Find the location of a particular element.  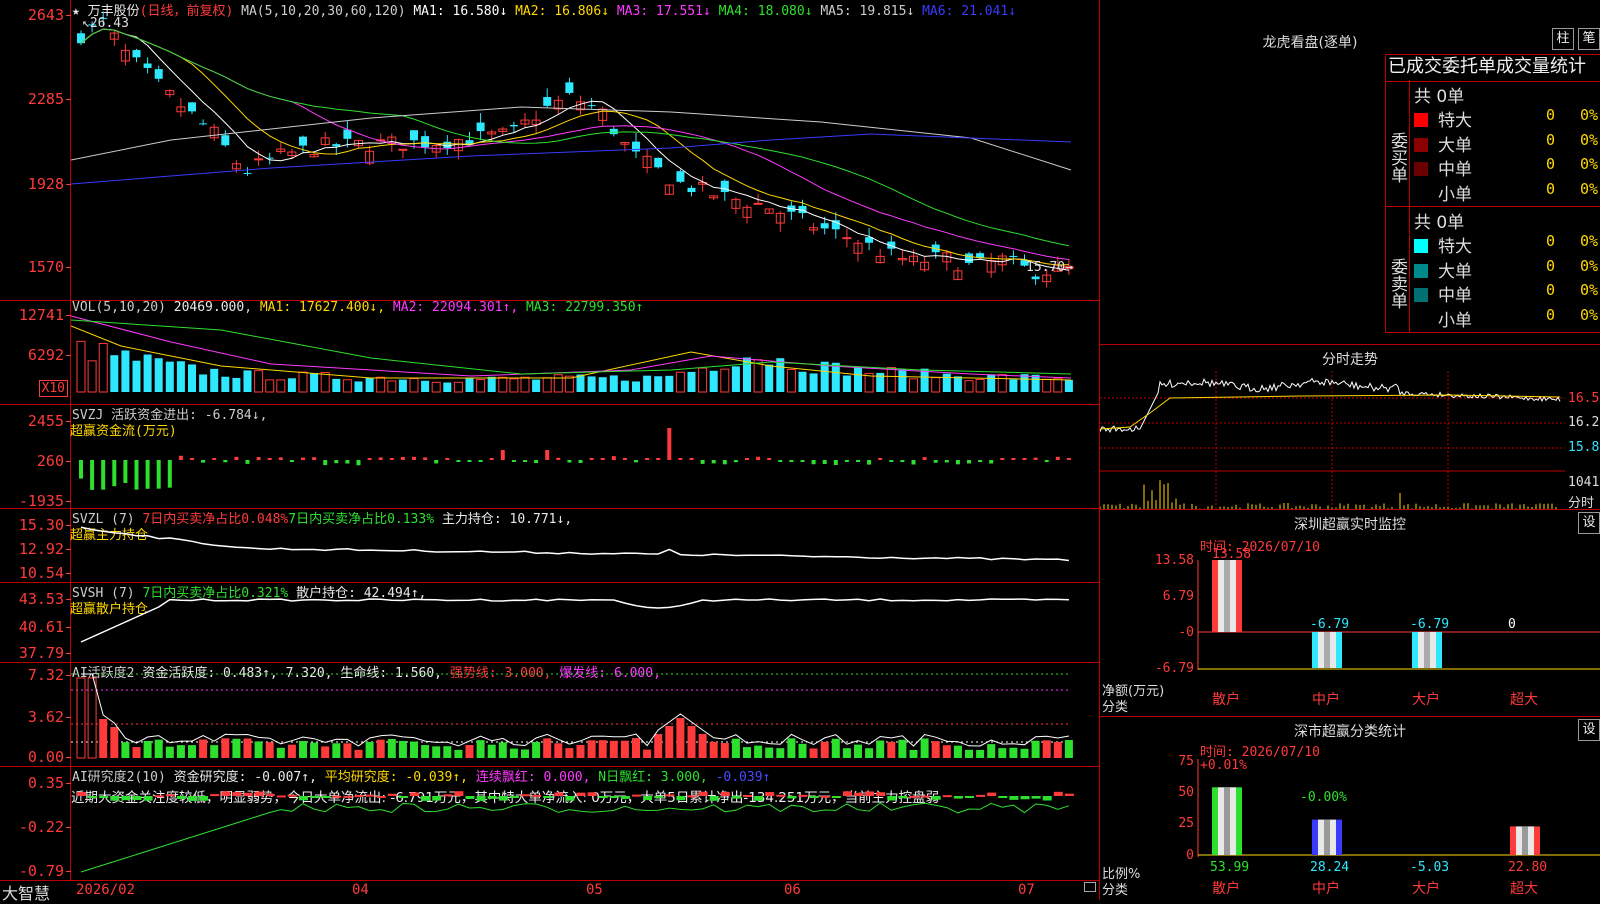

svzl-chart is located at coordinates (585, 545).